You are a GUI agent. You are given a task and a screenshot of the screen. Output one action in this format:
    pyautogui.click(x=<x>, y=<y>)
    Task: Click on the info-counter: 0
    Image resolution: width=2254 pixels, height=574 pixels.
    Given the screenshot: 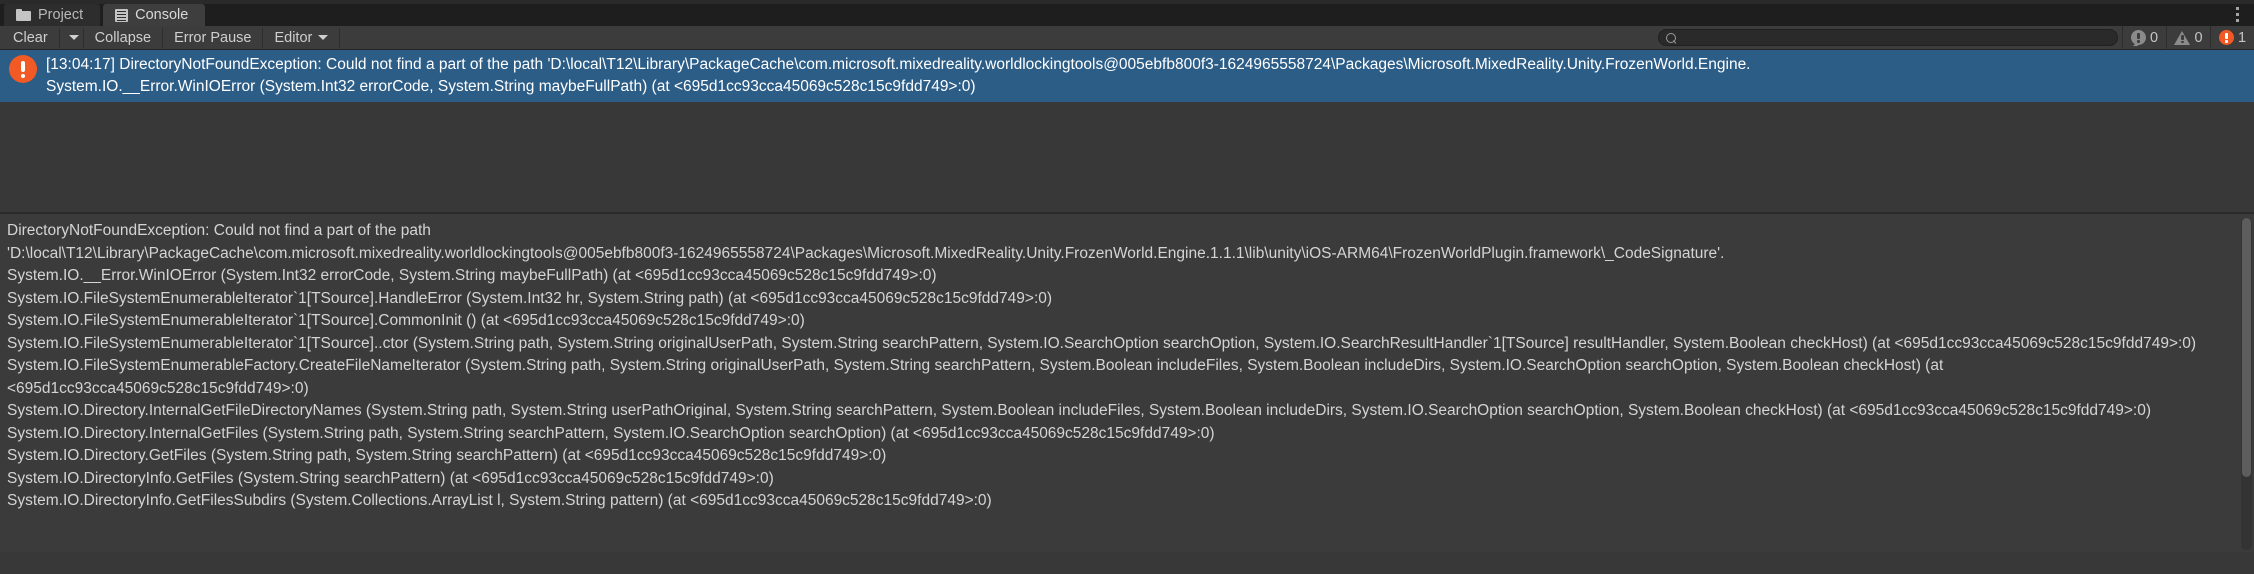 What is the action you would take?
    pyautogui.click(x=2144, y=37)
    